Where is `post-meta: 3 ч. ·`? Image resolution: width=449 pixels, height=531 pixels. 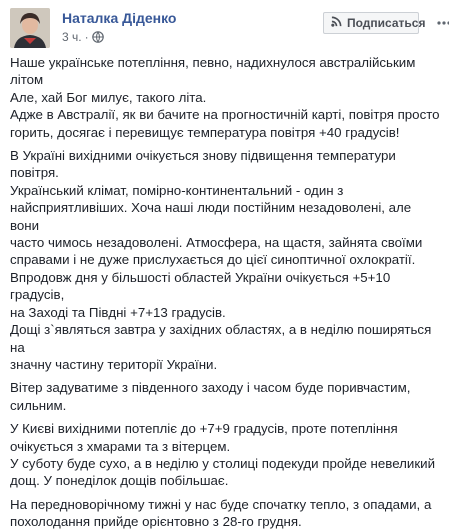 post-meta: 3 ч. · is located at coordinates (83, 38).